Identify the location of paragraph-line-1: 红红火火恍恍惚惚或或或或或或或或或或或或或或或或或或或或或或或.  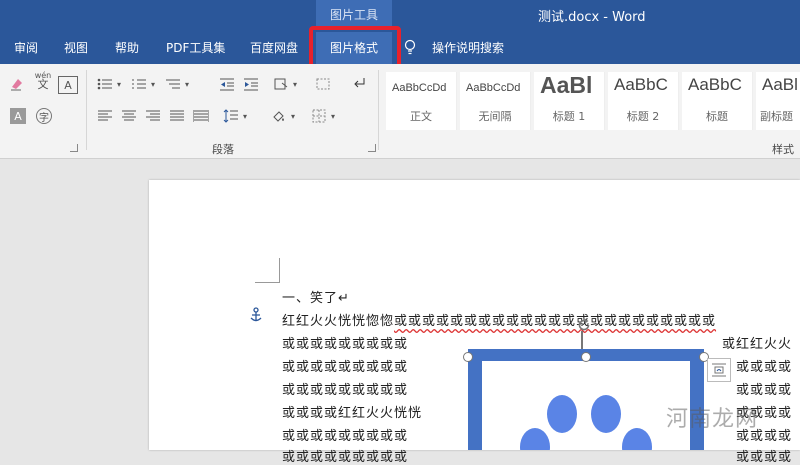
(499, 319).